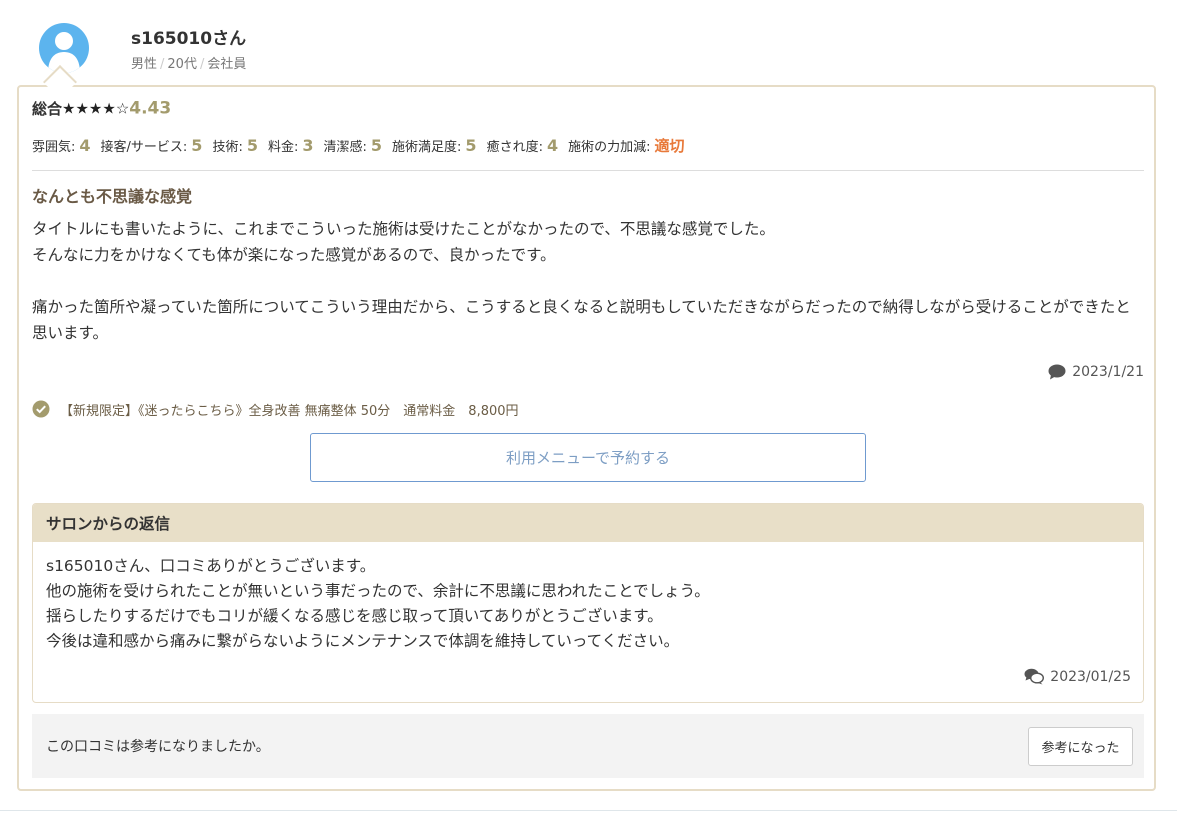 The width and height of the screenshot is (1177, 813). I want to click on score-item: 清潔感: 5, so click(356, 145).